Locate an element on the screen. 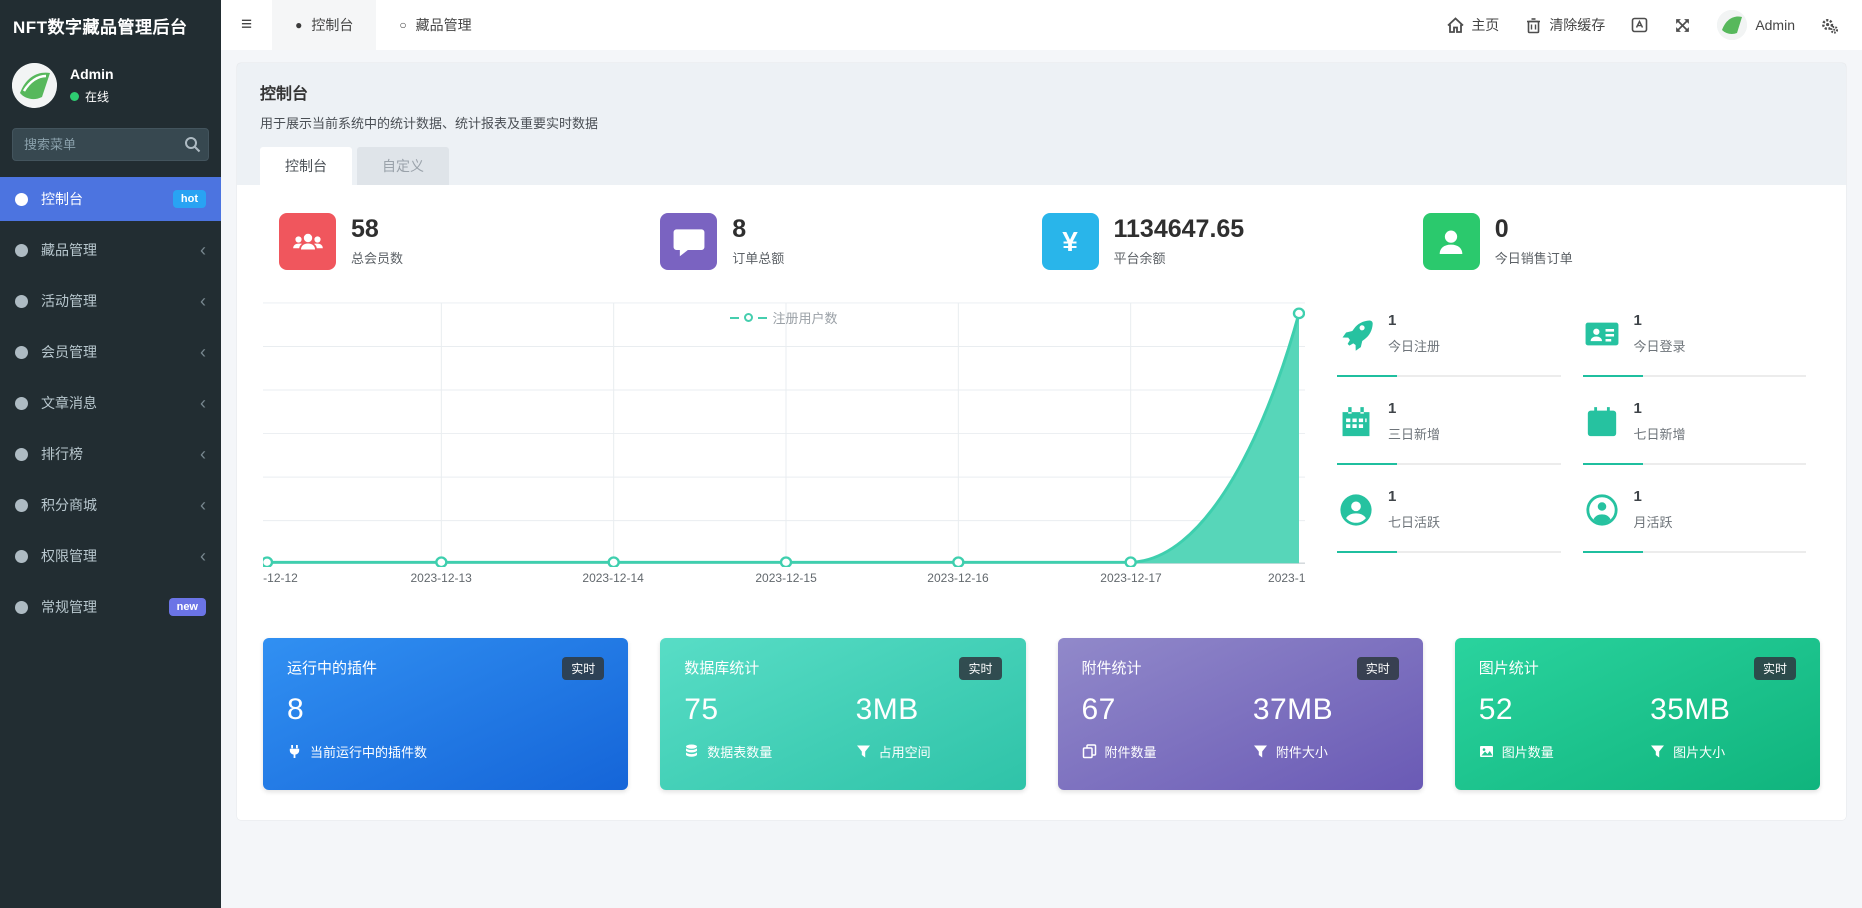 Image resolution: width=1862 pixels, height=908 pixels. image-icon is located at coordinates (1486, 751).